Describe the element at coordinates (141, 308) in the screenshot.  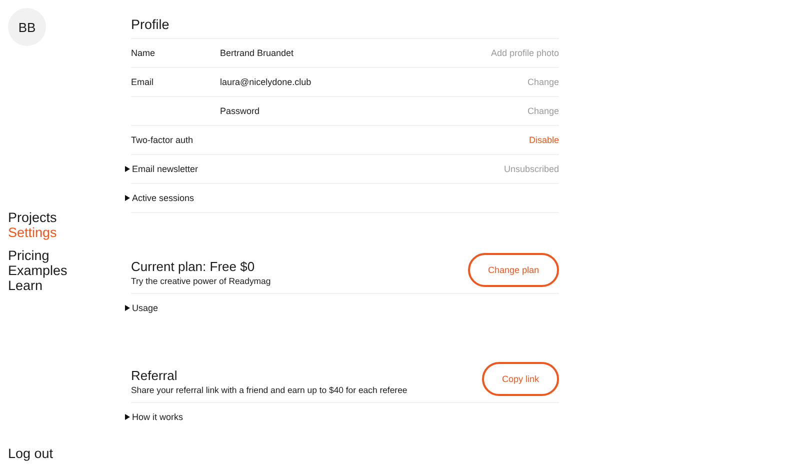
I see `expander-toggle: Usage` at that location.